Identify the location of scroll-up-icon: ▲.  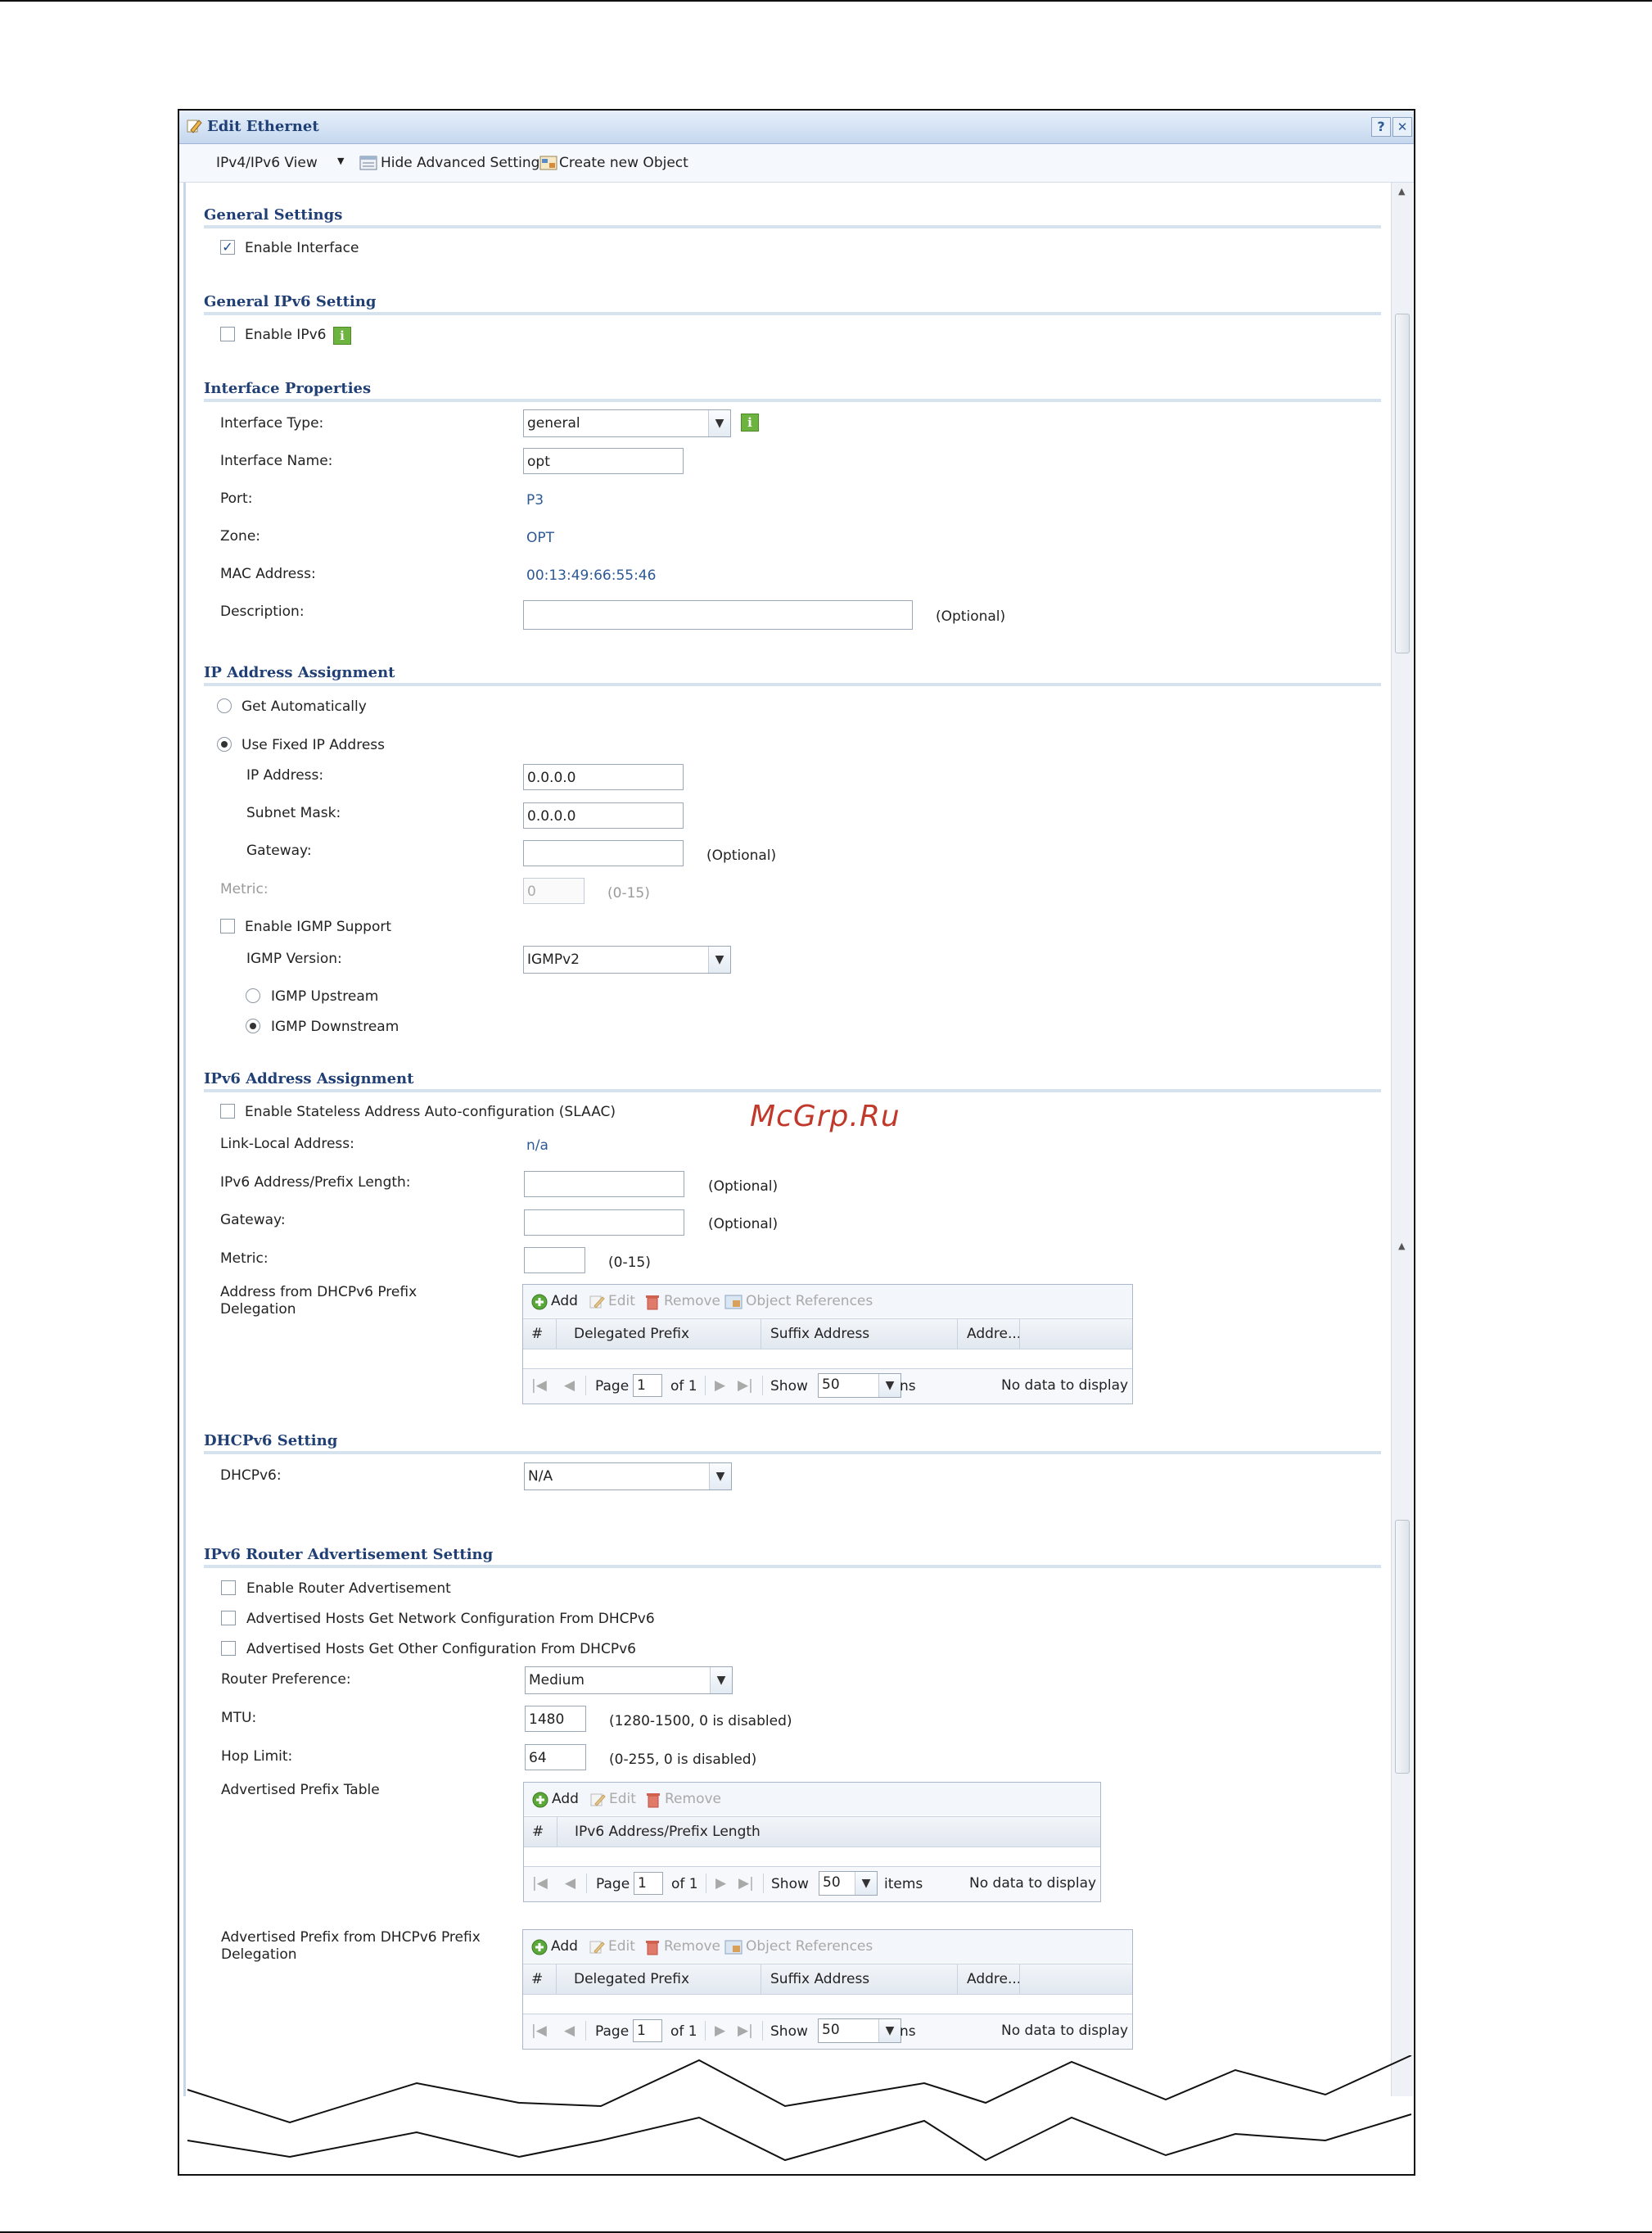
(1401, 192).